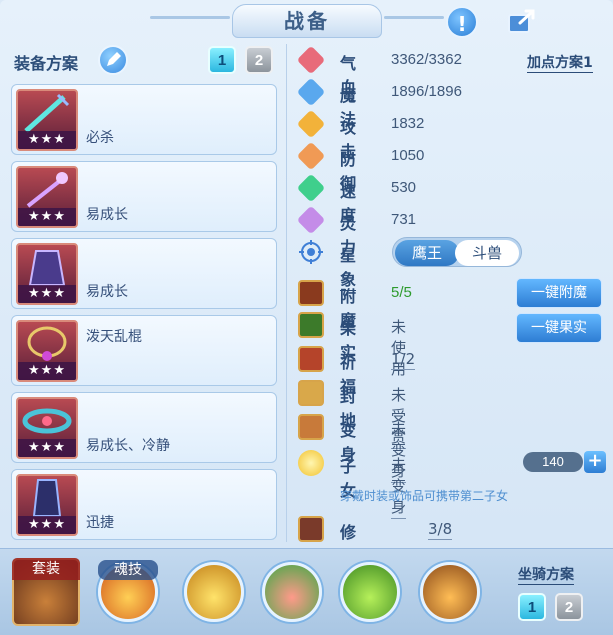  What do you see at coordinates (47, 274) in the screenshot?
I see `armor-icon: ★★★` at bounding box center [47, 274].